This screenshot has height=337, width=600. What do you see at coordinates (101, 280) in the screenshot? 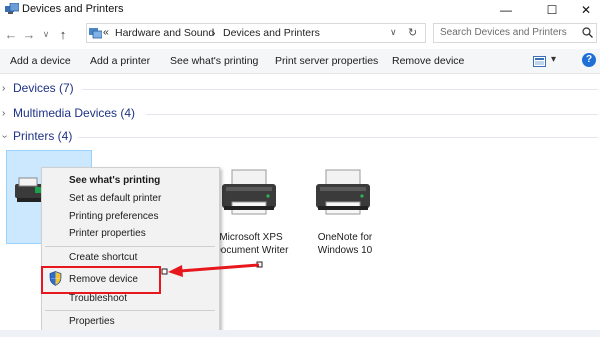
I see `remove-device-highlight` at bounding box center [101, 280].